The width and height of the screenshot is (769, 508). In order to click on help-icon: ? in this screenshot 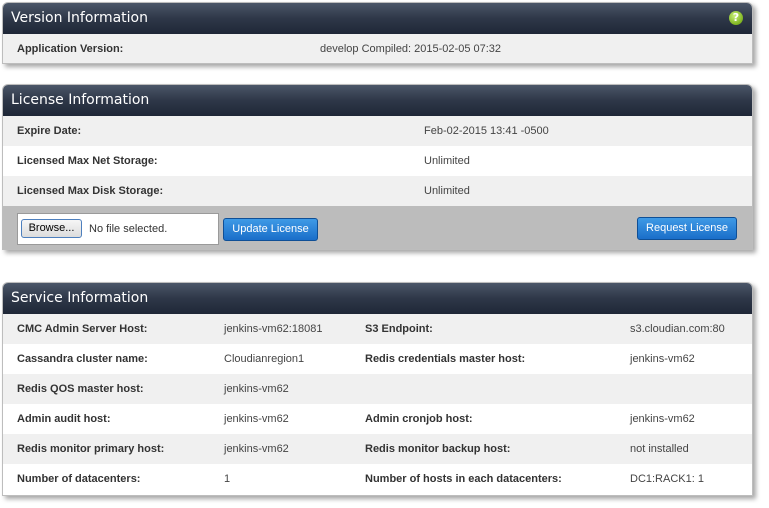, I will do `click(736, 18)`.